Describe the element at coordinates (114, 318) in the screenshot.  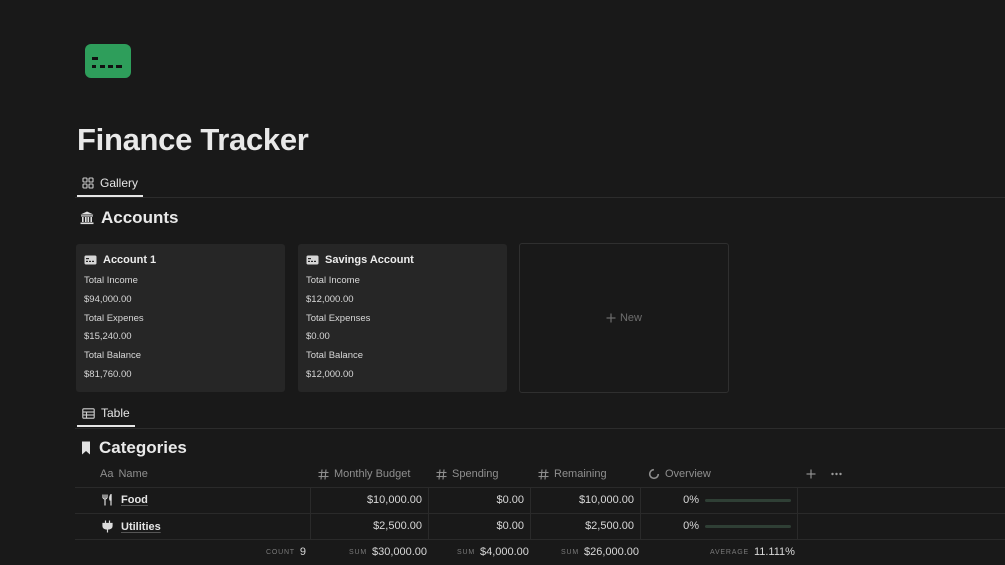
I see `expenses-label: Total Expenes` at that location.